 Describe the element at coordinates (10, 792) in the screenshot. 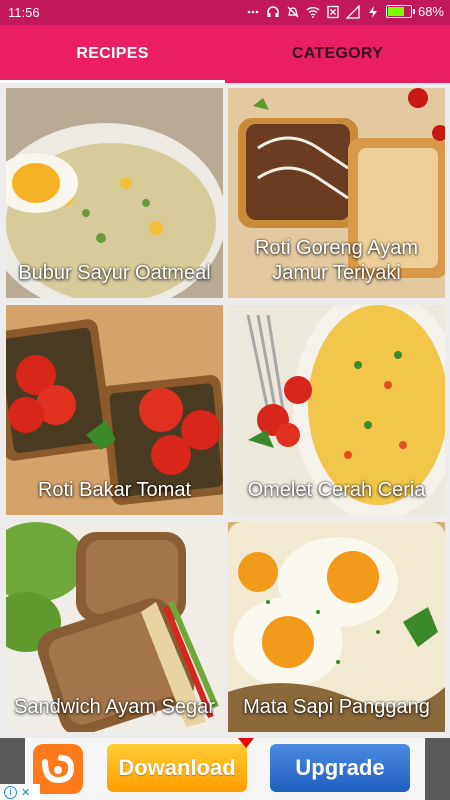

I see `info-icon: i` at that location.